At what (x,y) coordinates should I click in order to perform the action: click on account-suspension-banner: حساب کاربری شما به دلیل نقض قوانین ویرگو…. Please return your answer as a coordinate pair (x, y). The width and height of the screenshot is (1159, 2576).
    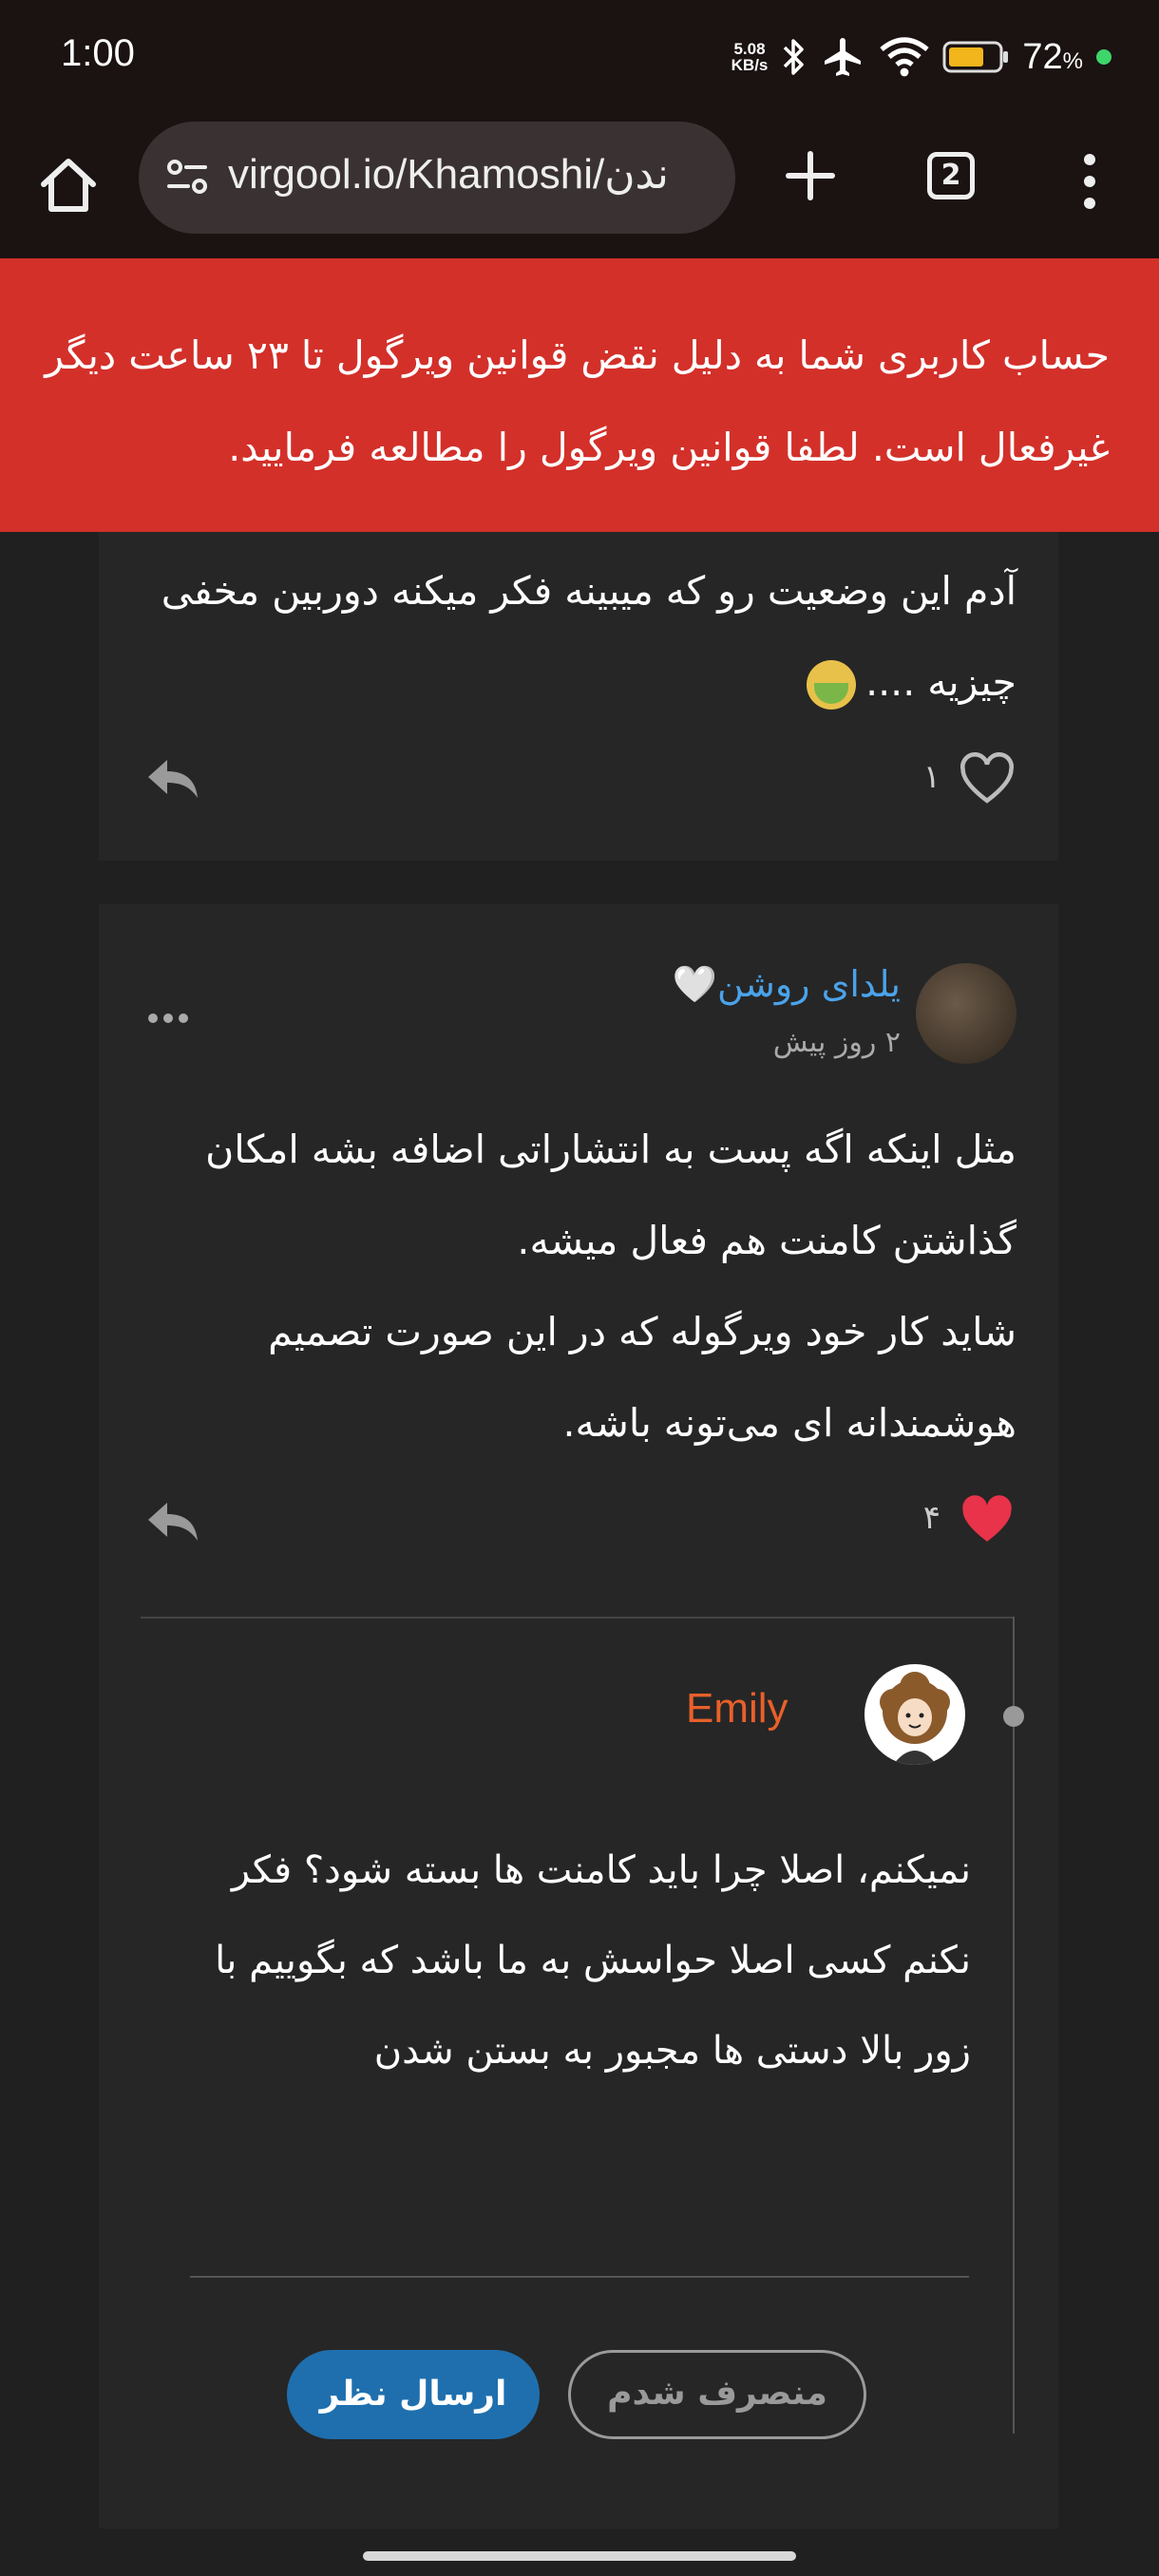
    Looking at the image, I should click on (579, 395).